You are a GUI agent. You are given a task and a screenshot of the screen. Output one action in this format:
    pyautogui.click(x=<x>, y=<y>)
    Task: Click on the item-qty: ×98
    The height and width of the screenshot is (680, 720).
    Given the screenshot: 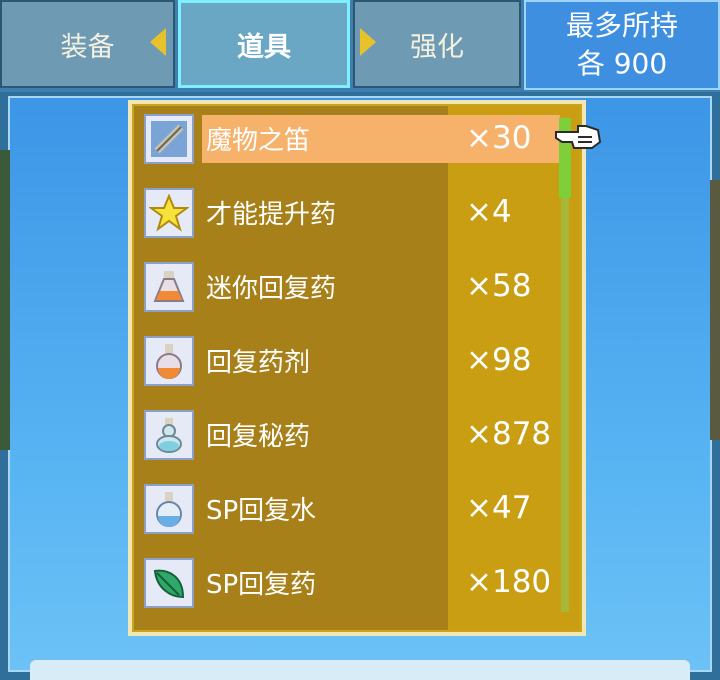 What is the action you would take?
    pyautogui.click(x=499, y=360)
    